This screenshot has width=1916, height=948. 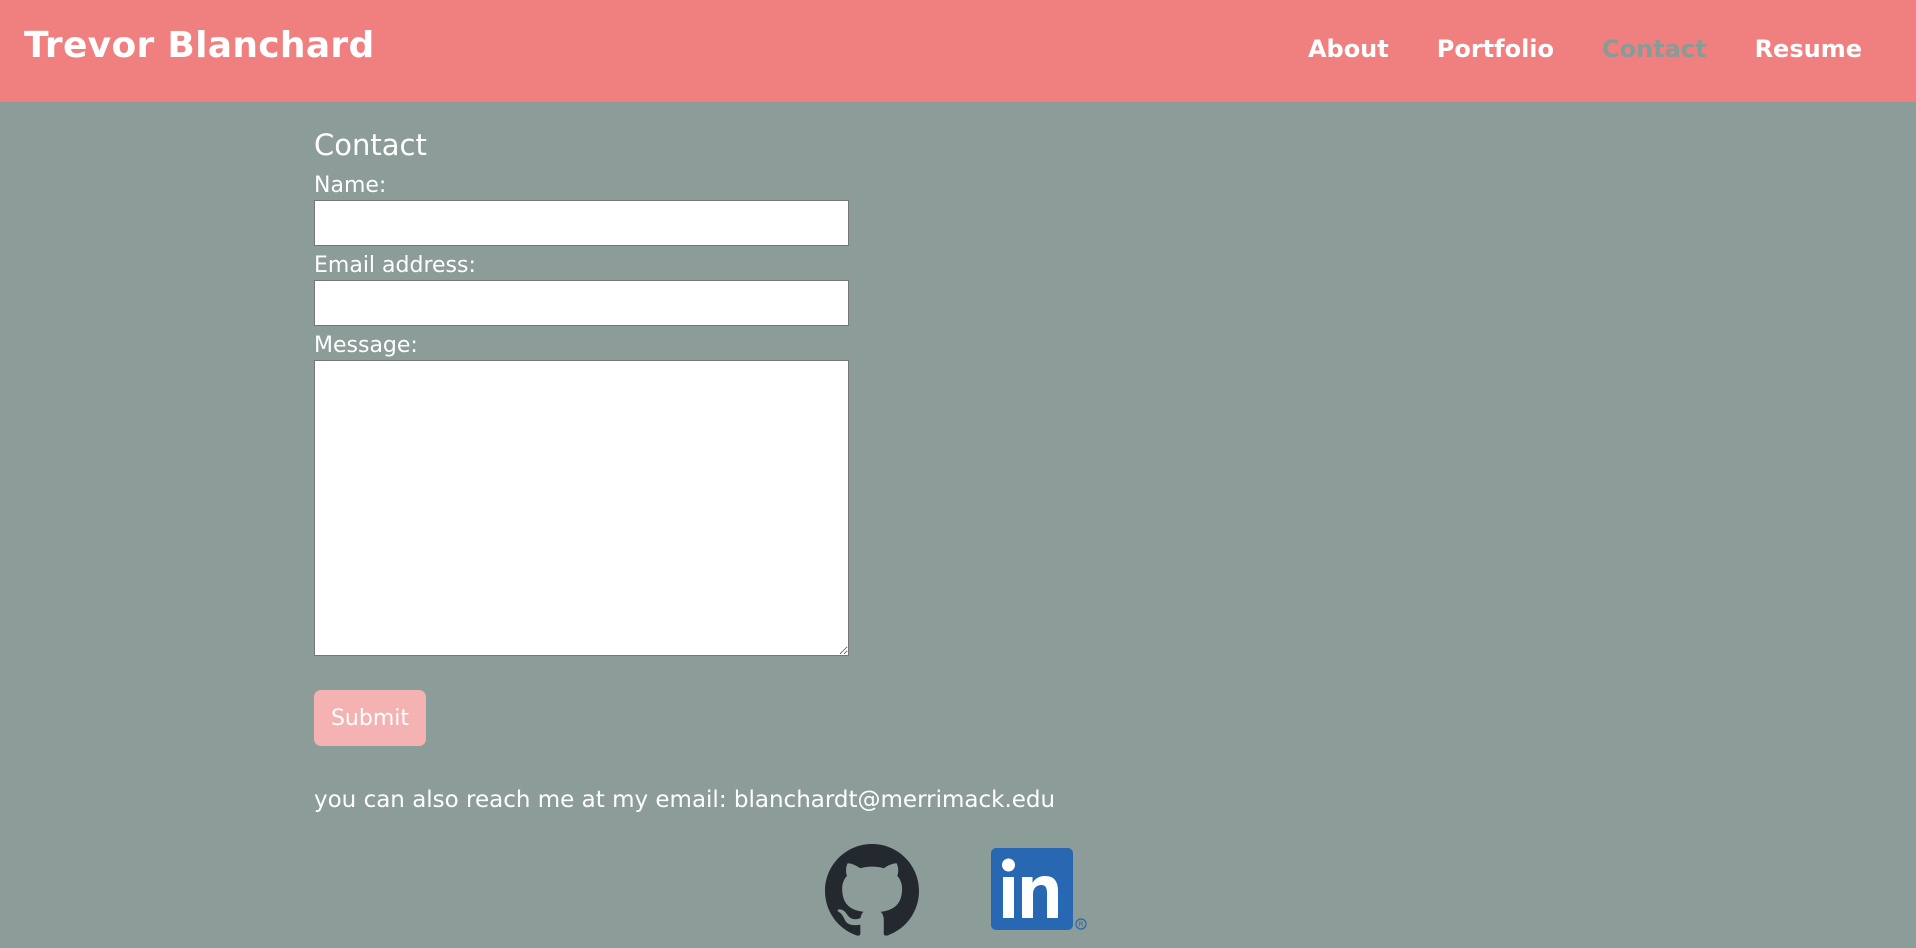 What do you see at coordinates (370, 718) in the screenshot?
I see `submit-button: Submit` at bounding box center [370, 718].